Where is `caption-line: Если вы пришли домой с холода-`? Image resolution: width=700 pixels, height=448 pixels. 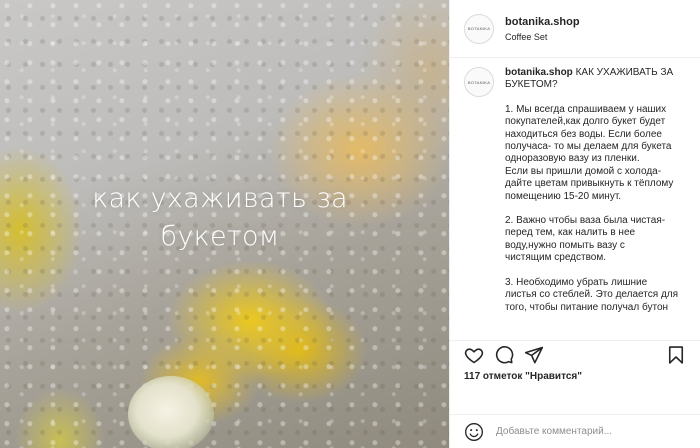 caption-line: Если вы пришли домой с холода- is located at coordinates (583, 171).